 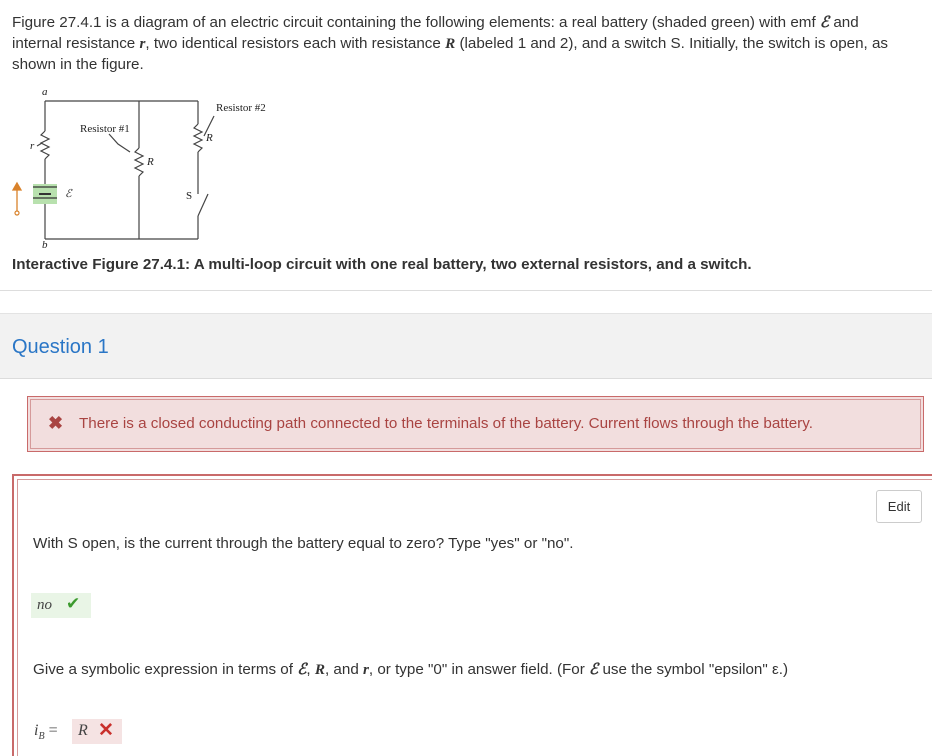 I want to click on resistor1-label: Resistor #1, so click(x=105, y=129).